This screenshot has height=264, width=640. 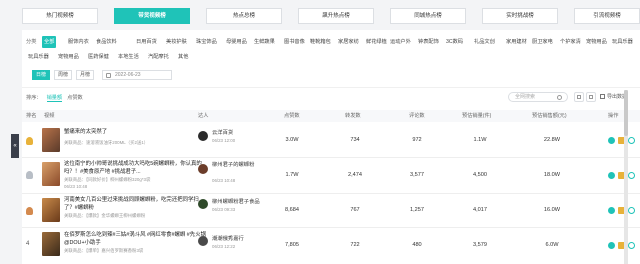 What do you see at coordinates (5, 132) in the screenshot?
I see `left-gutter` at bounding box center [5, 132].